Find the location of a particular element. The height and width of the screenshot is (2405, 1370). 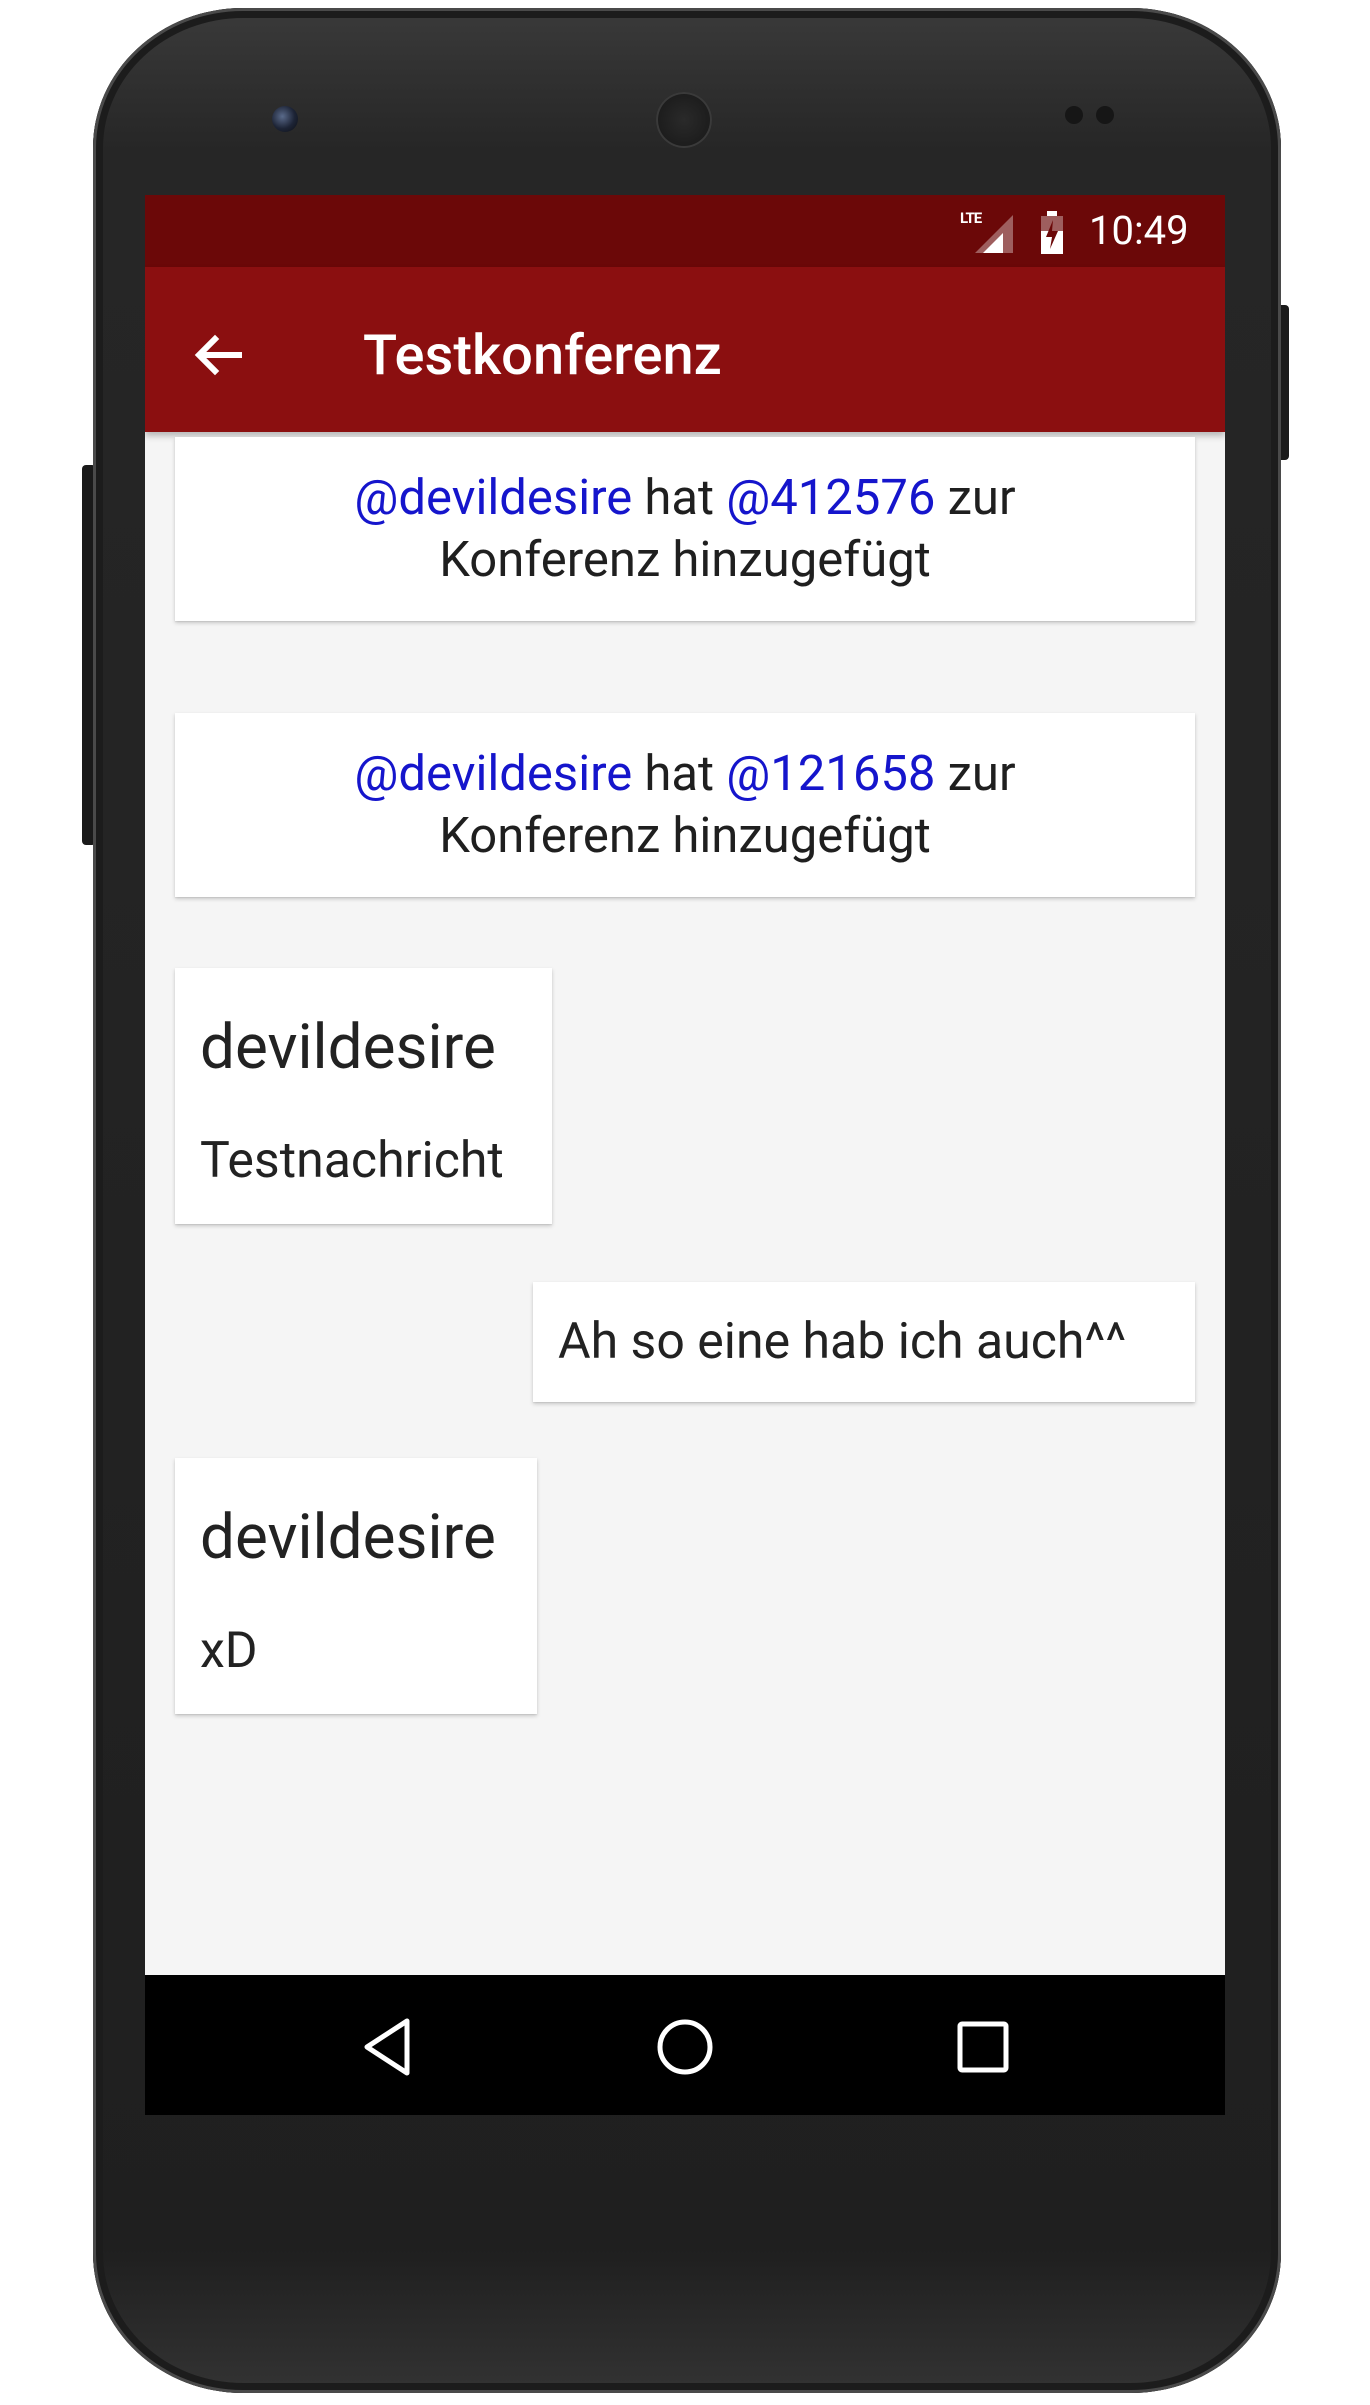

status-bar: LTE 10:49 is located at coordinates (685, 231).